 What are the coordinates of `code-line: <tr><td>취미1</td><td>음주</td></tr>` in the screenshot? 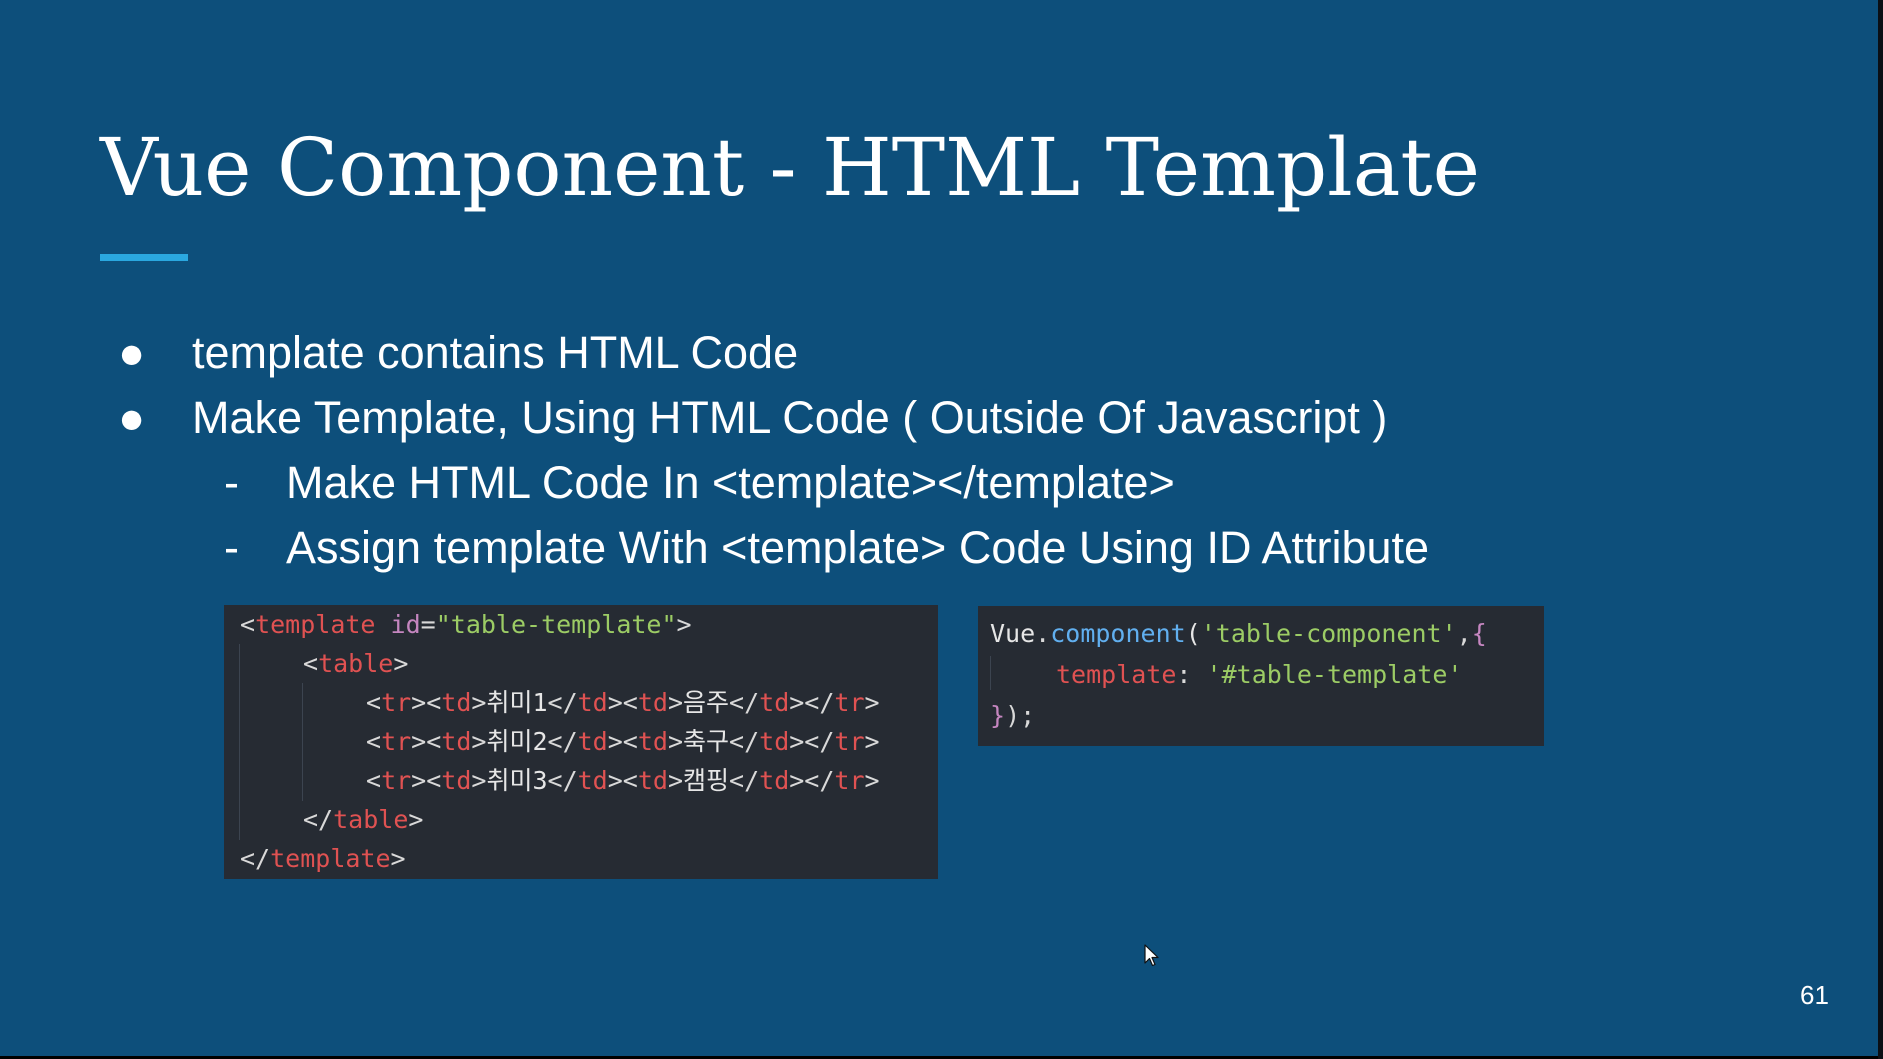 It's located at (623, 702).